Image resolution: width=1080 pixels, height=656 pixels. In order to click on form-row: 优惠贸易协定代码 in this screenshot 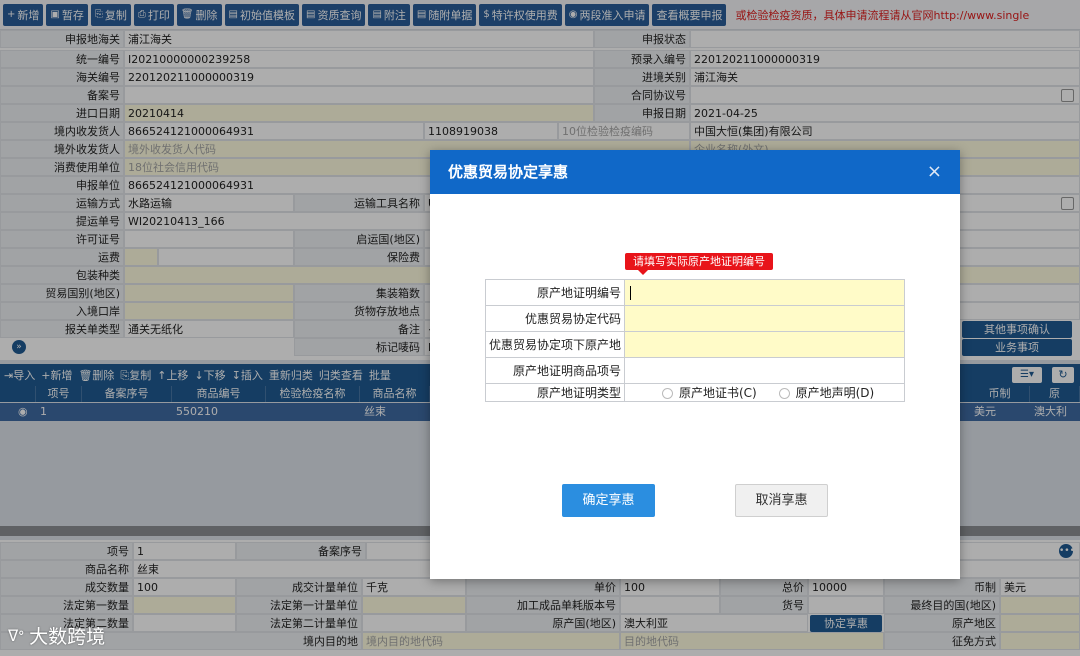, I will do `click(695, 318)`.